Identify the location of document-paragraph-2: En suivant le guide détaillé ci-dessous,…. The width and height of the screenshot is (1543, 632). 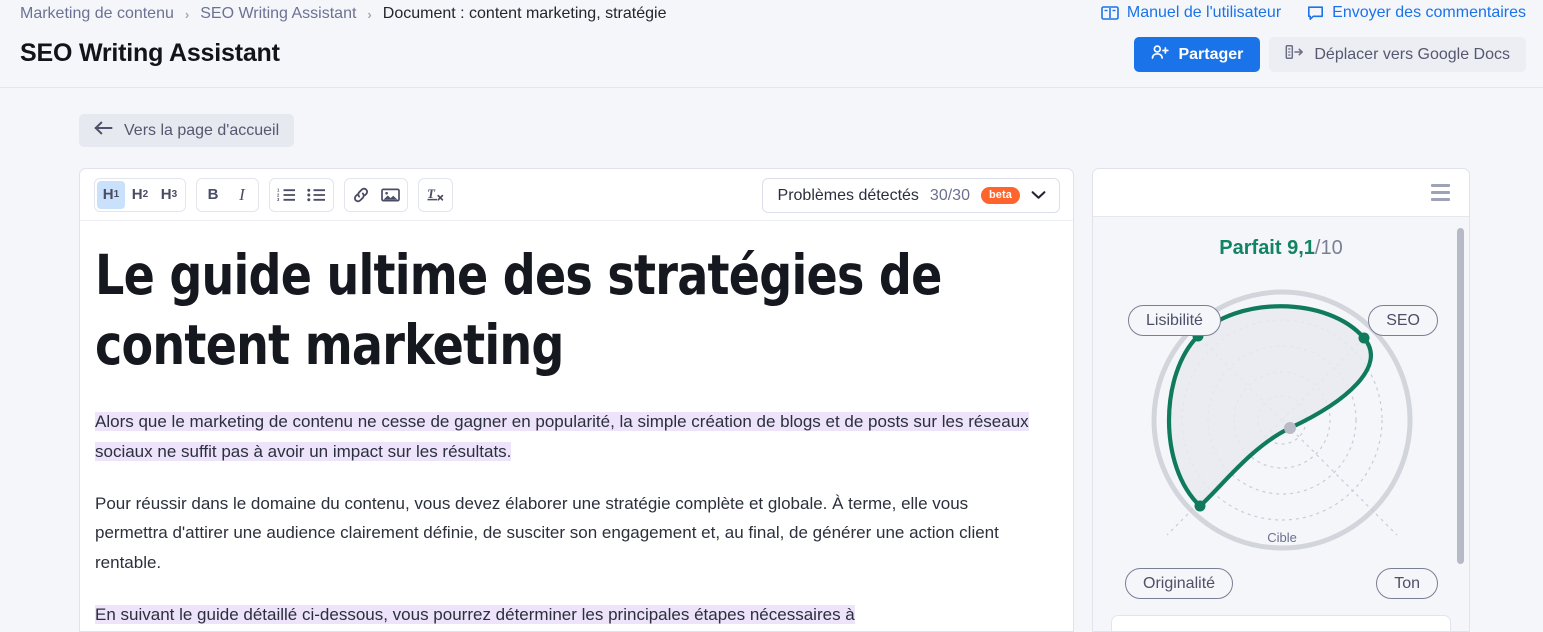
(569, 615).